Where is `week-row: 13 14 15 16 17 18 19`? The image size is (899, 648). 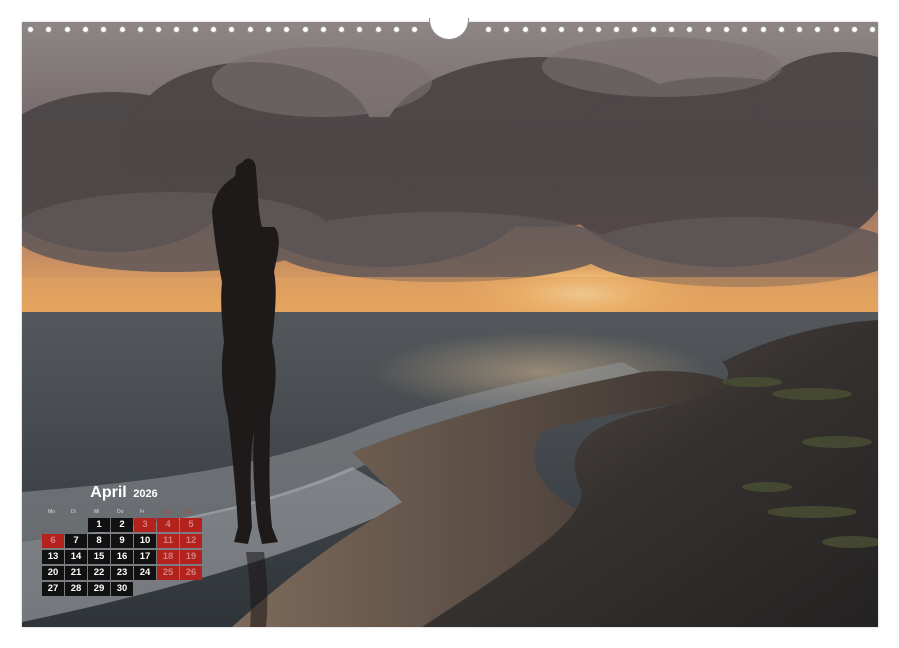
week-row: 13 14 15 16 17 18 19 is located at coordinates (124, 557).